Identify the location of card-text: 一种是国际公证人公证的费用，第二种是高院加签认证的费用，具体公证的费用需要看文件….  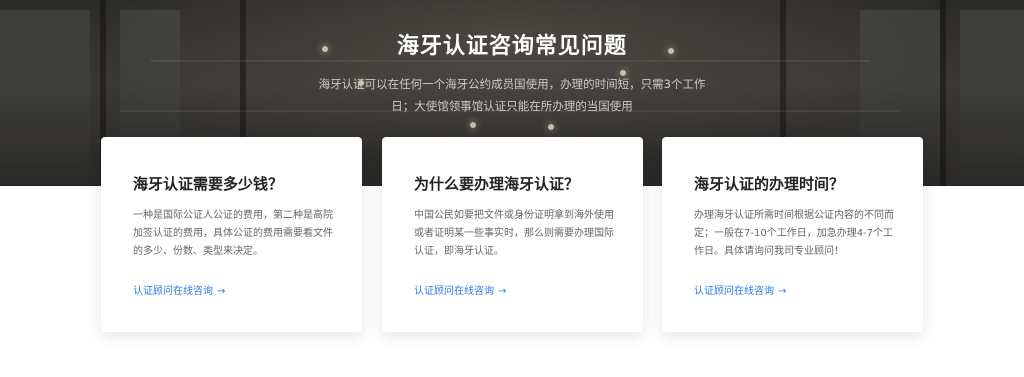
(233, 233).